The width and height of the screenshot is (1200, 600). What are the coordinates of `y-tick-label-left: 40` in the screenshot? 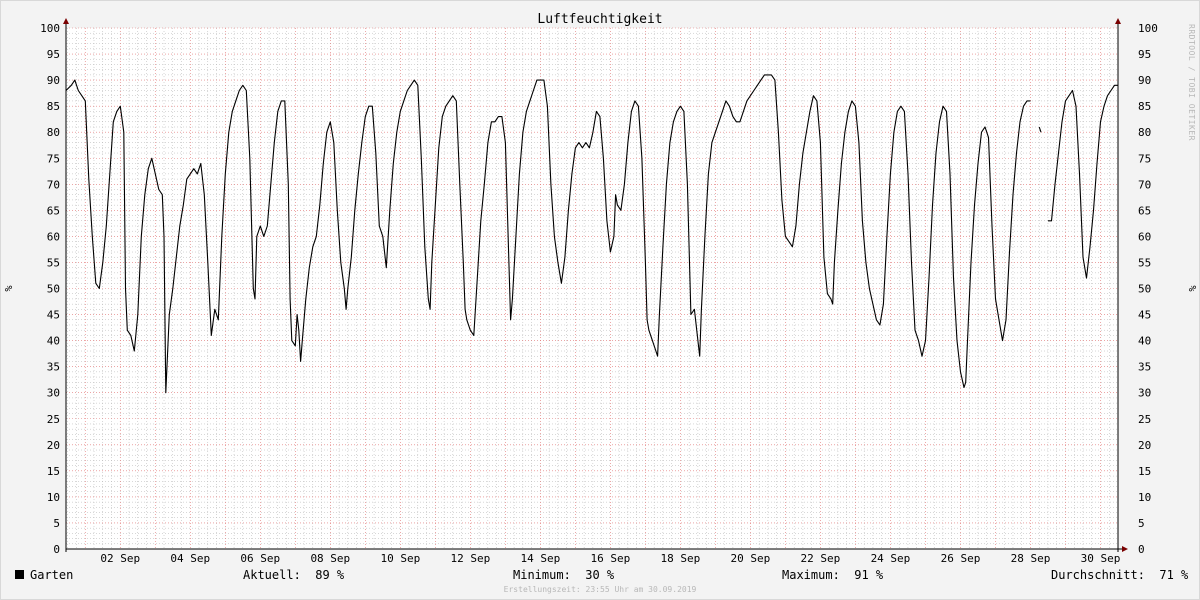 It's located at (53, 341).